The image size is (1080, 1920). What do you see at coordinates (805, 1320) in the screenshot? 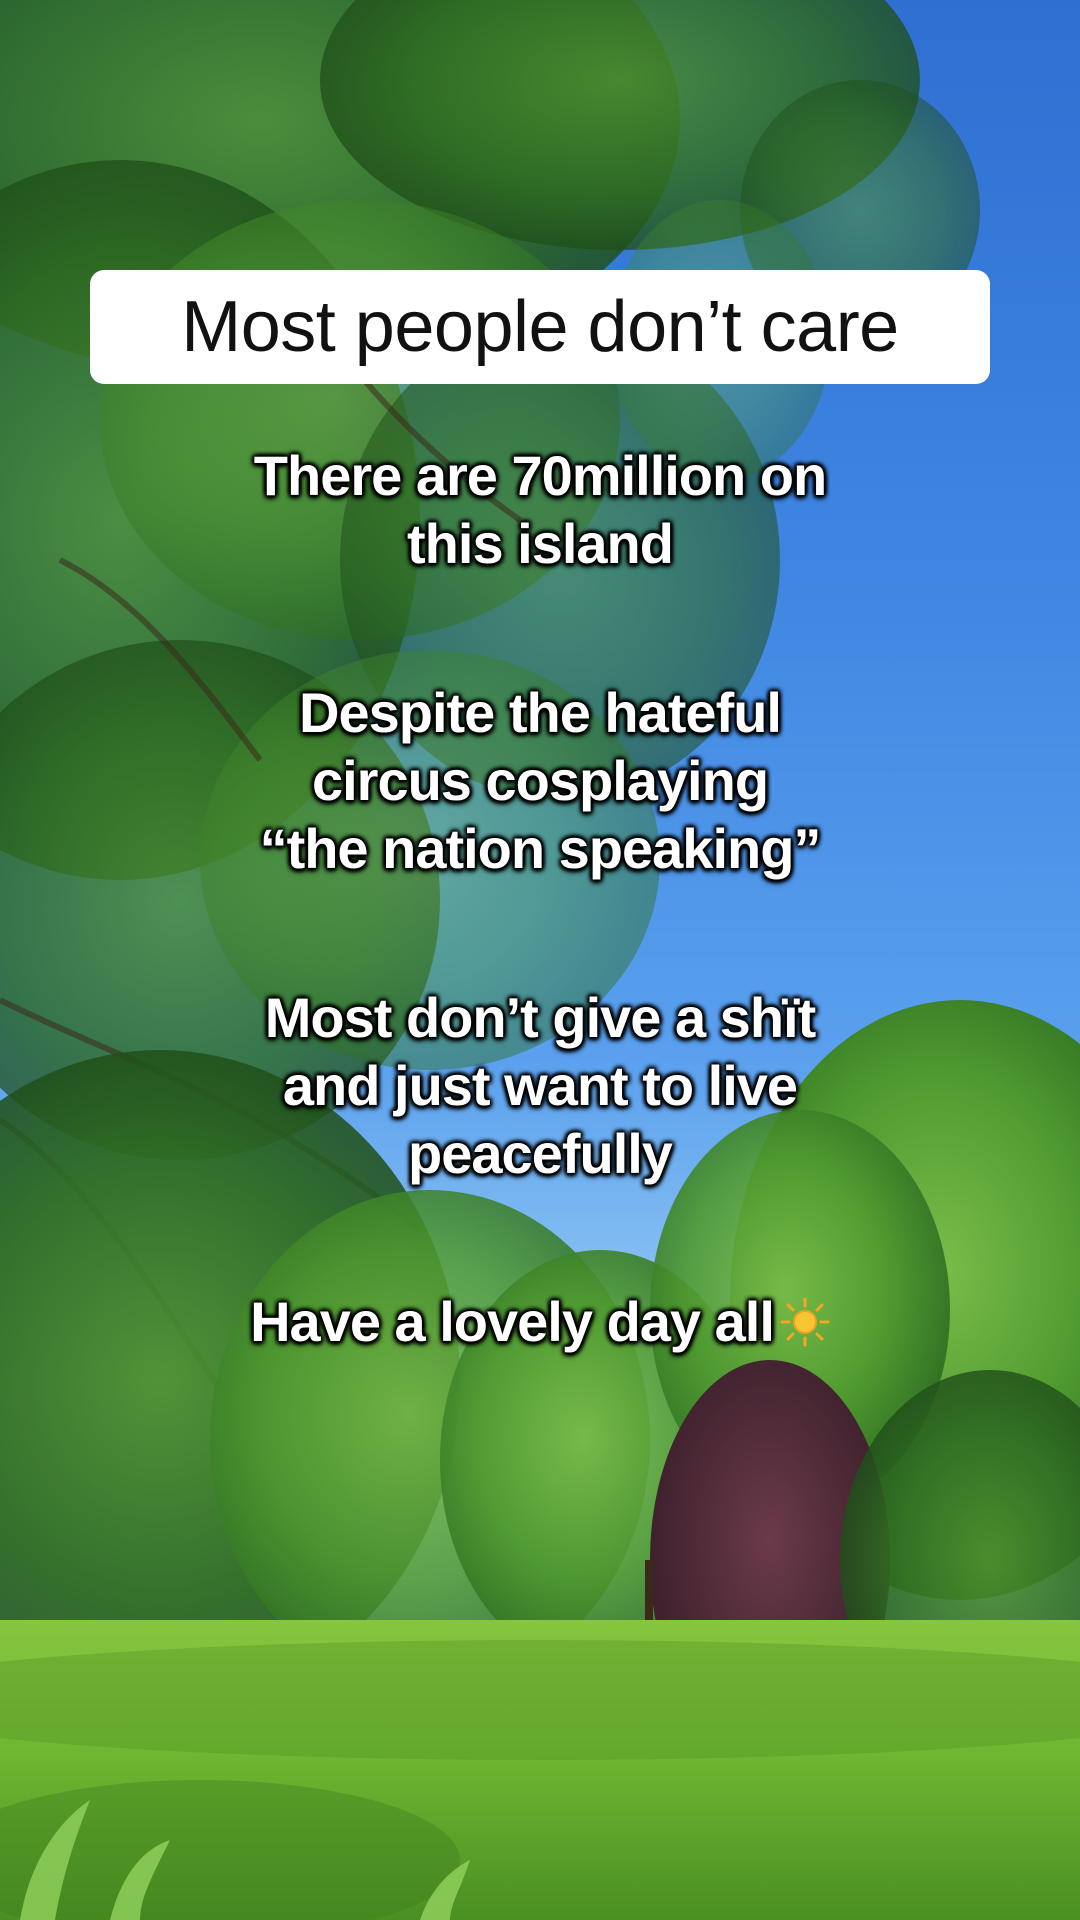
I see `sun-icon` at bounding box center [805, 1320].